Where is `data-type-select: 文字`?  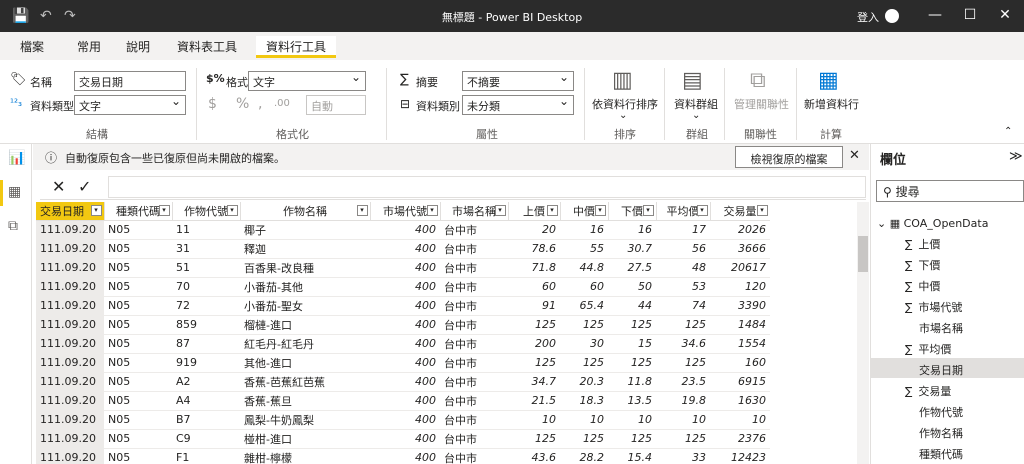 data-type-select: 文字 is located at coordinates (130, 104).